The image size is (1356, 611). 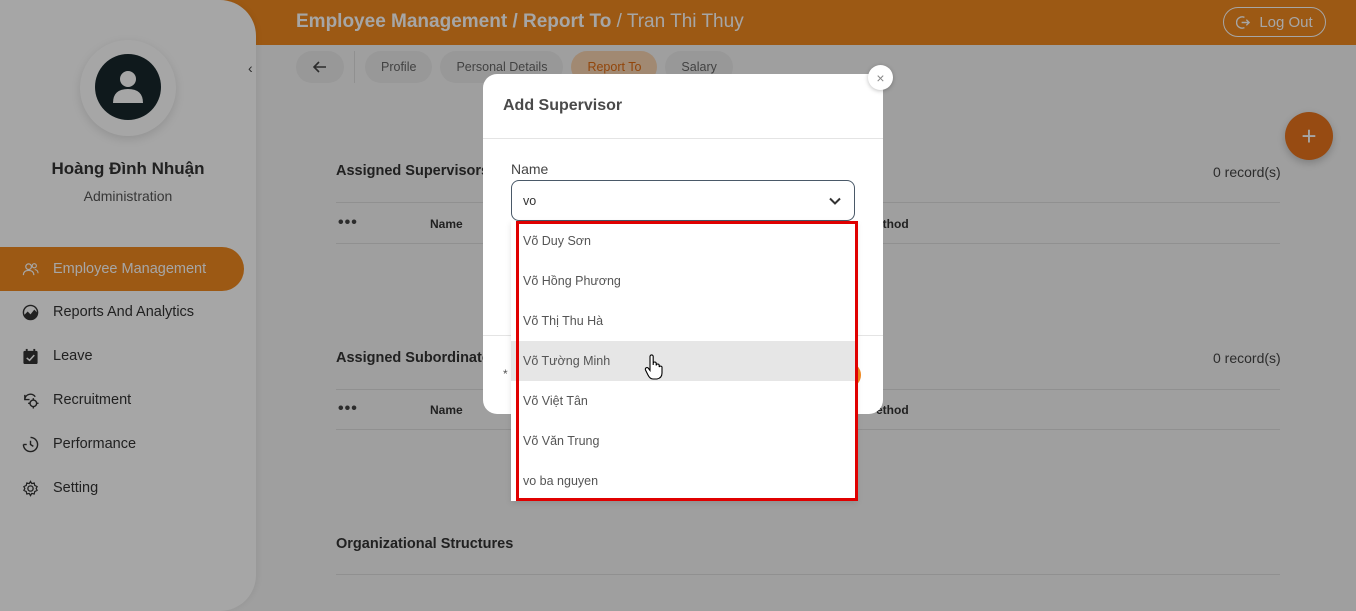 What do you see at coordinates (530, 201) in the screenshot?
I see `name-select-value: vo` at bounding box center [530, 201].